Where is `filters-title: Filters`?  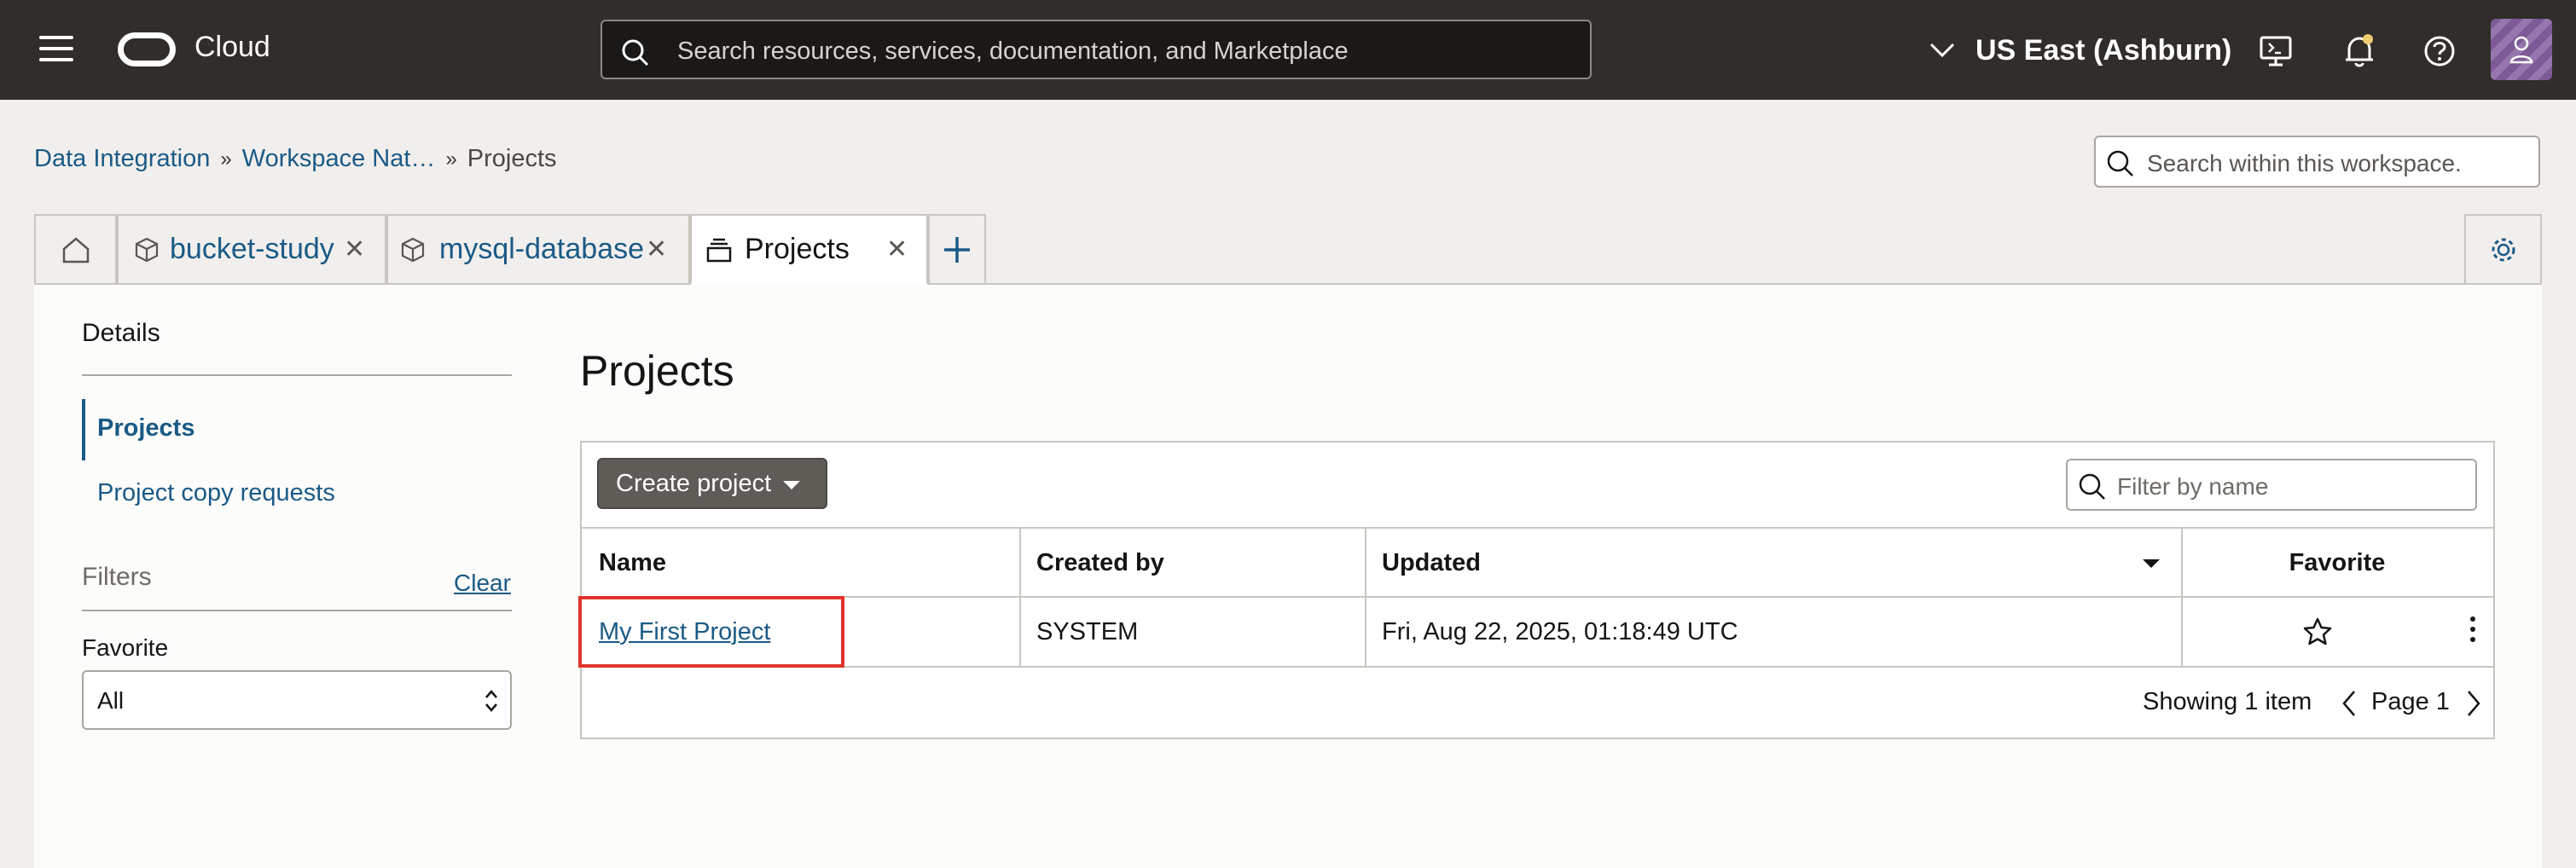 filters-title: Filters is located at coordinates (117, 577).